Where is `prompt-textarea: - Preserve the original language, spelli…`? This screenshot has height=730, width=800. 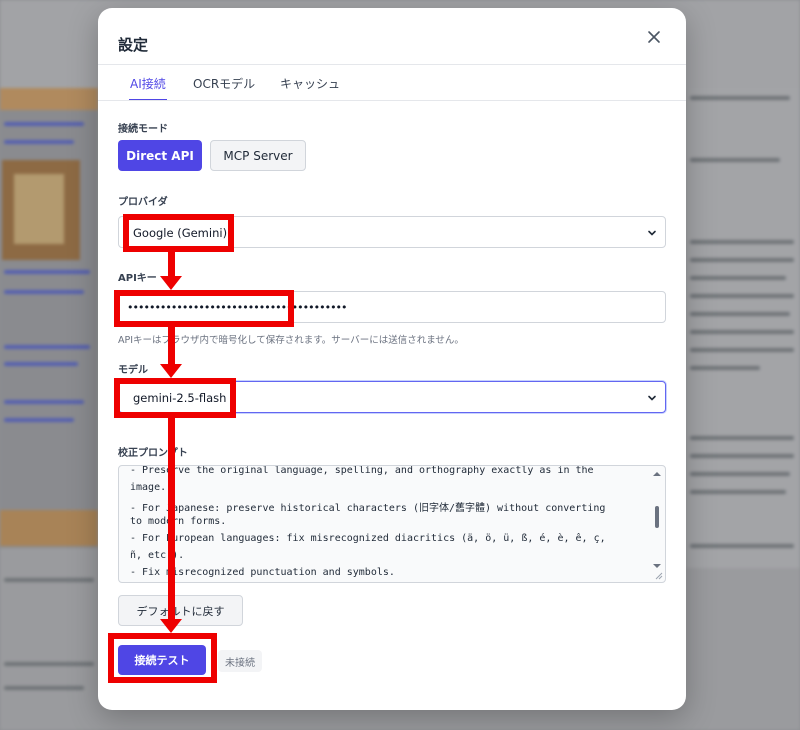
prompt-textarea: - Preserve the original language, spelli… is located at coordinates (392, 524).